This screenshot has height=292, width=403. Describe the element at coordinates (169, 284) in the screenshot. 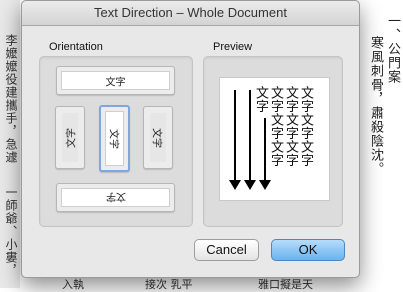

I see `background-text-fragment: 接次 乳平` at that location.